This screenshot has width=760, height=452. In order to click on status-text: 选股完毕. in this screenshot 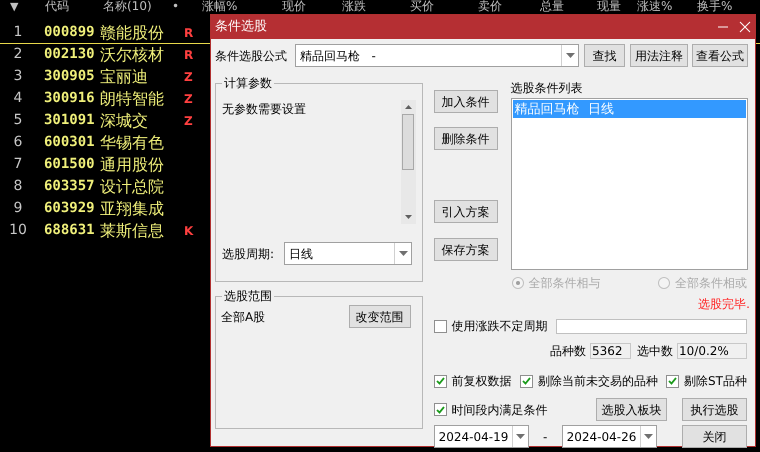, I will do `click(724, 304)`.